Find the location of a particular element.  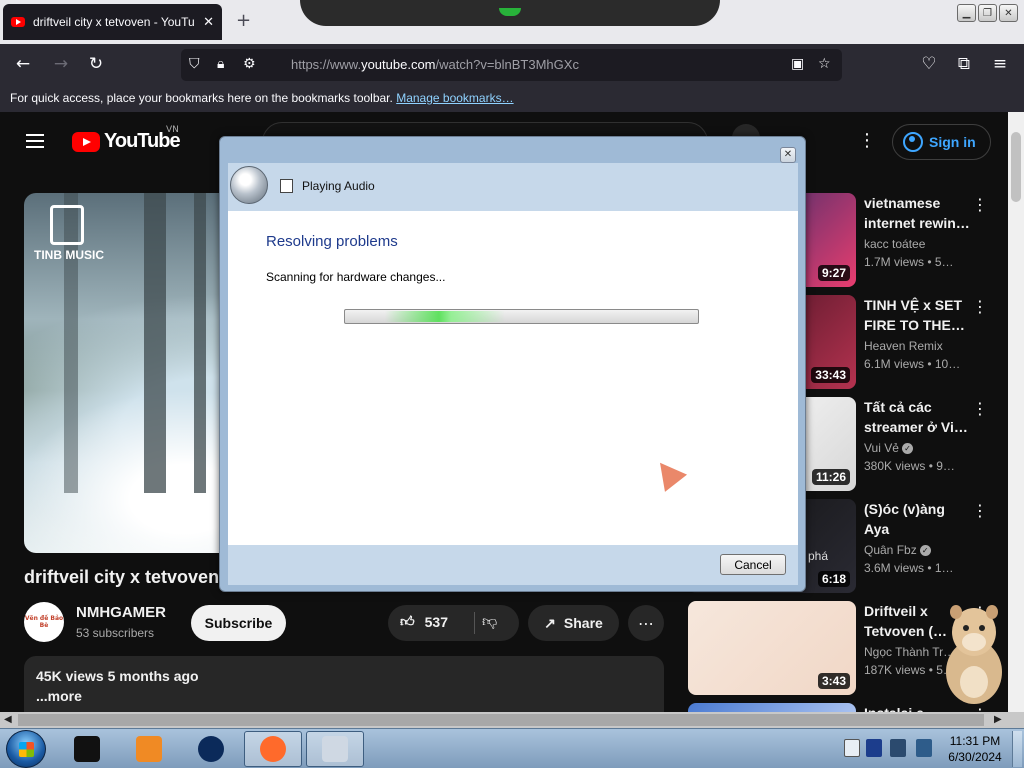

minimize-button: ▁ is located at coordinates (966, 13).